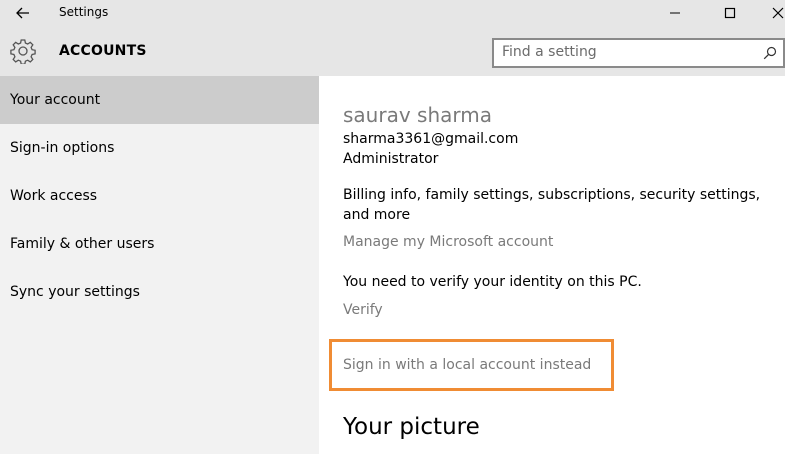  Describe the element at coordinates (55, 100) in the screenshot. I see `sidebar-item-label: Your account` at that location.